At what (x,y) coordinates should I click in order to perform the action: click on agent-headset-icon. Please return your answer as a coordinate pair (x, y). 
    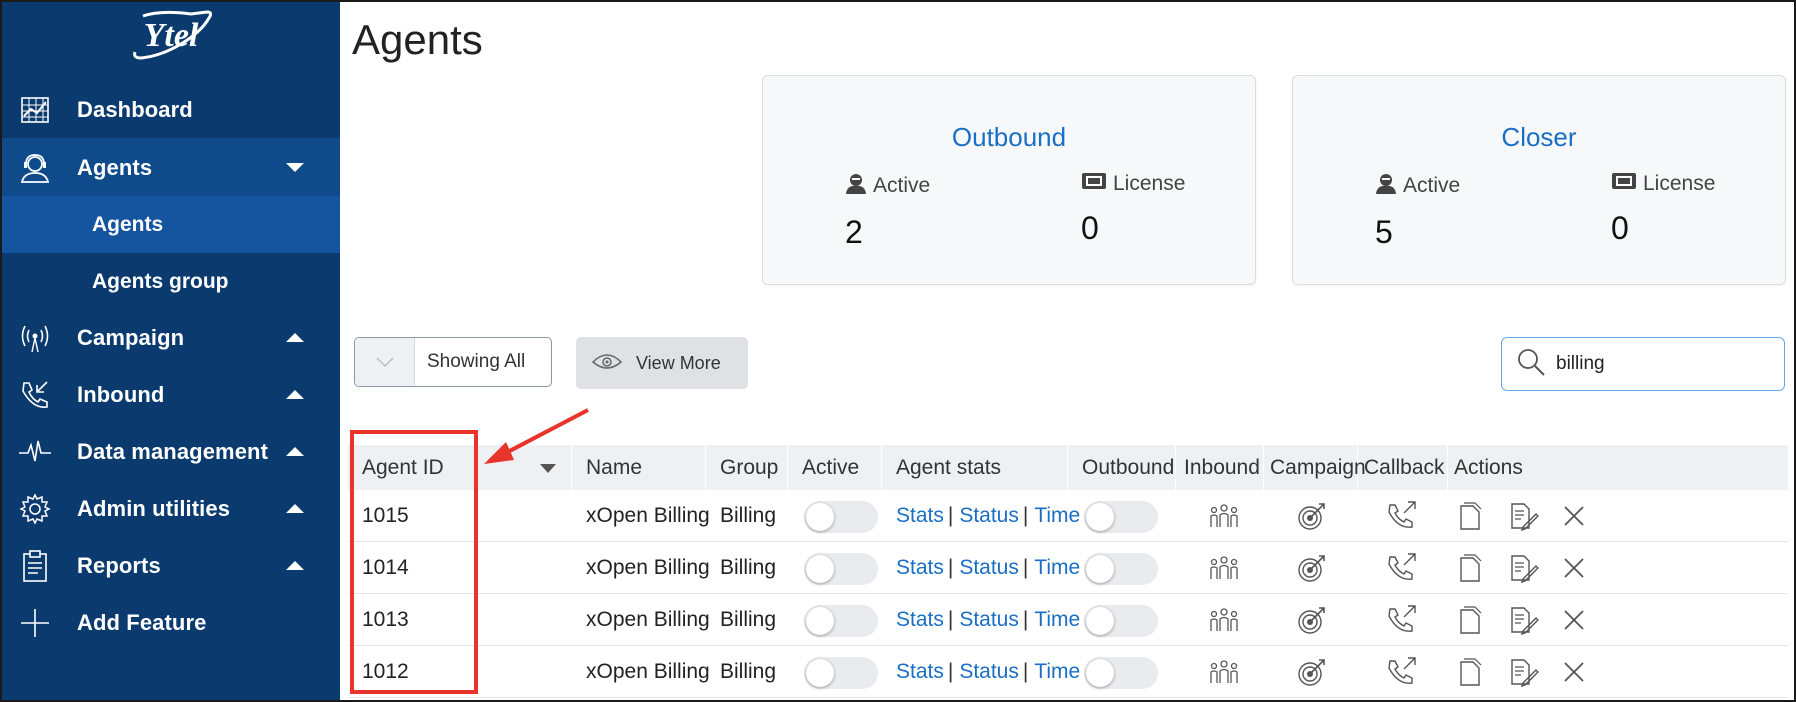
    Looking at the image, I should click on (35, 168).